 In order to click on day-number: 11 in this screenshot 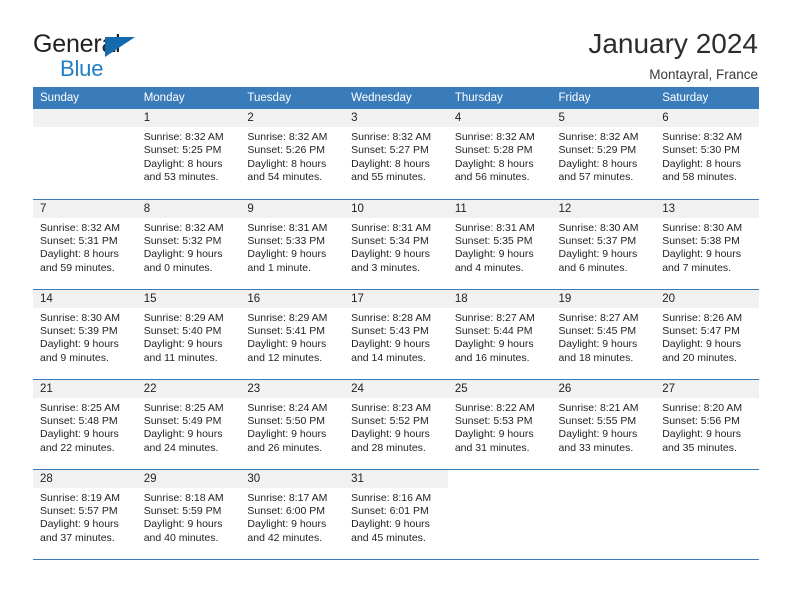, I will do `click(499, 208)`.